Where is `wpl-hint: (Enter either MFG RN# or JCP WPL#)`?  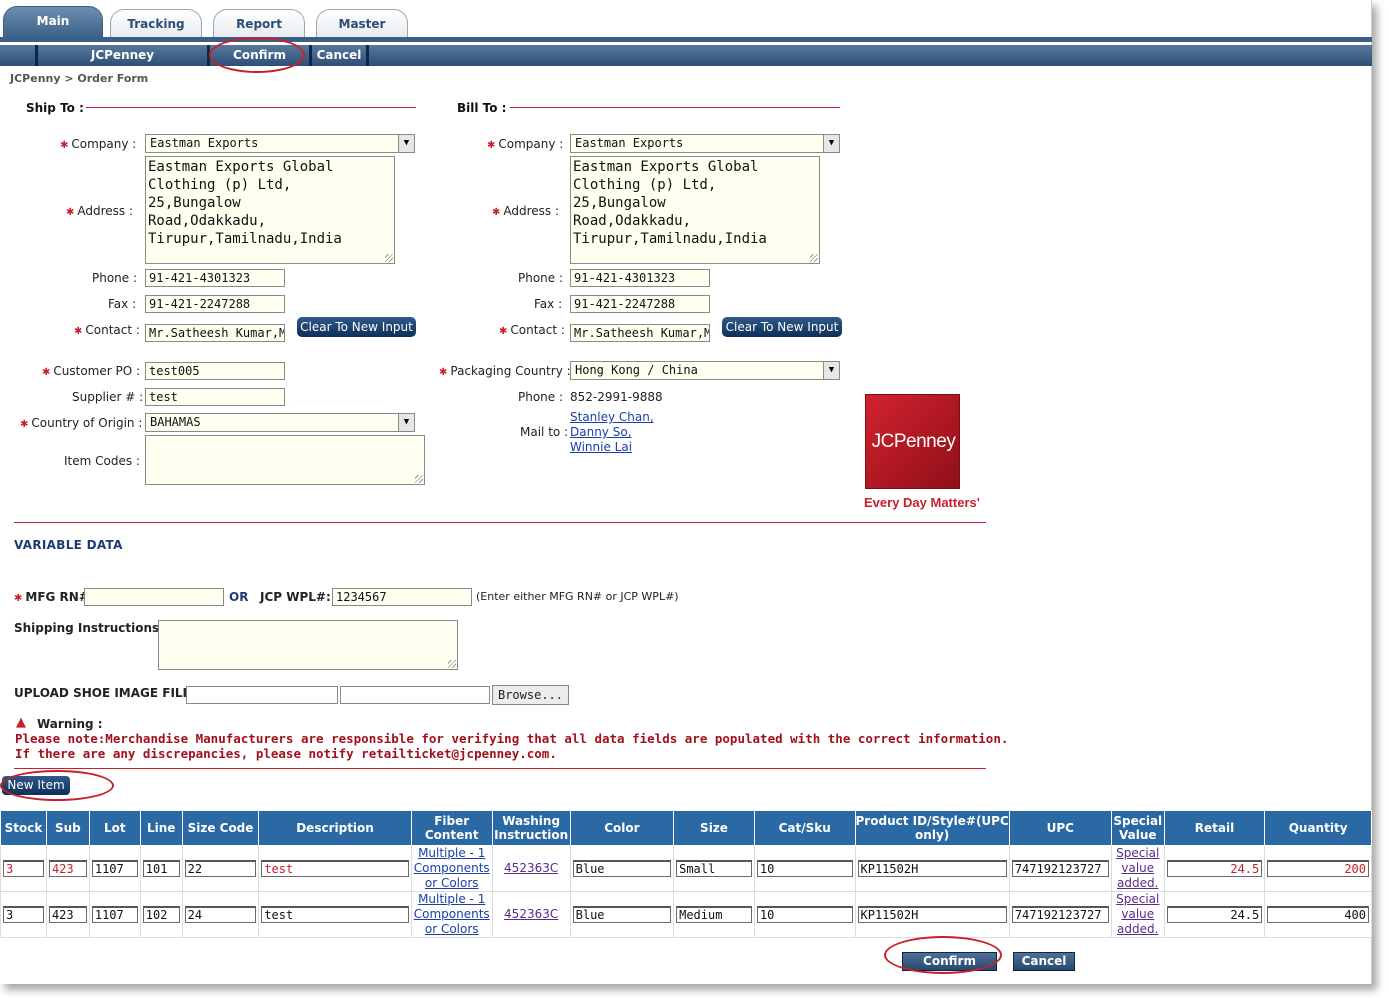 wpl-hint: (Enter either MFG RN# or JCP WPL#) is located at coordinates (577, 596).